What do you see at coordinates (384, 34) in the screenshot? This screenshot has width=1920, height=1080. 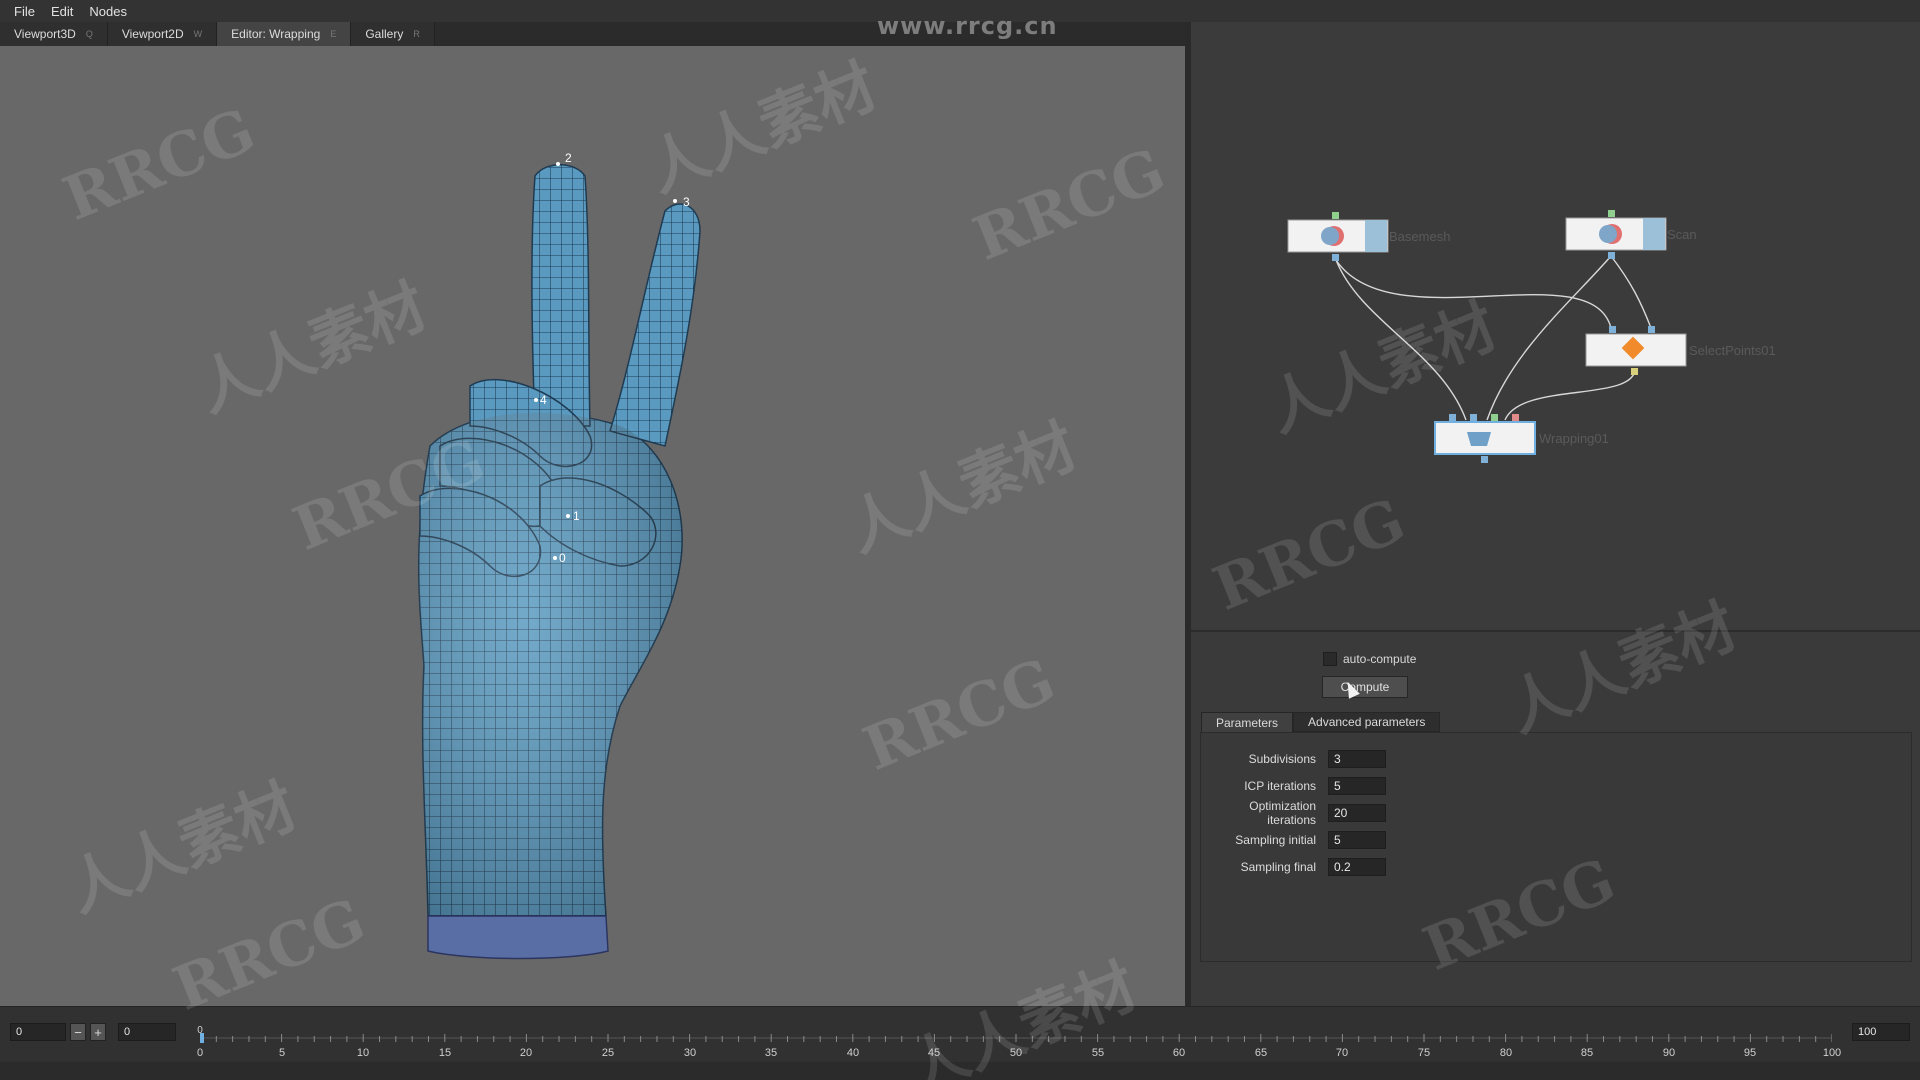 I see `tab-label: Gallery` at bounding box center [384, 34].